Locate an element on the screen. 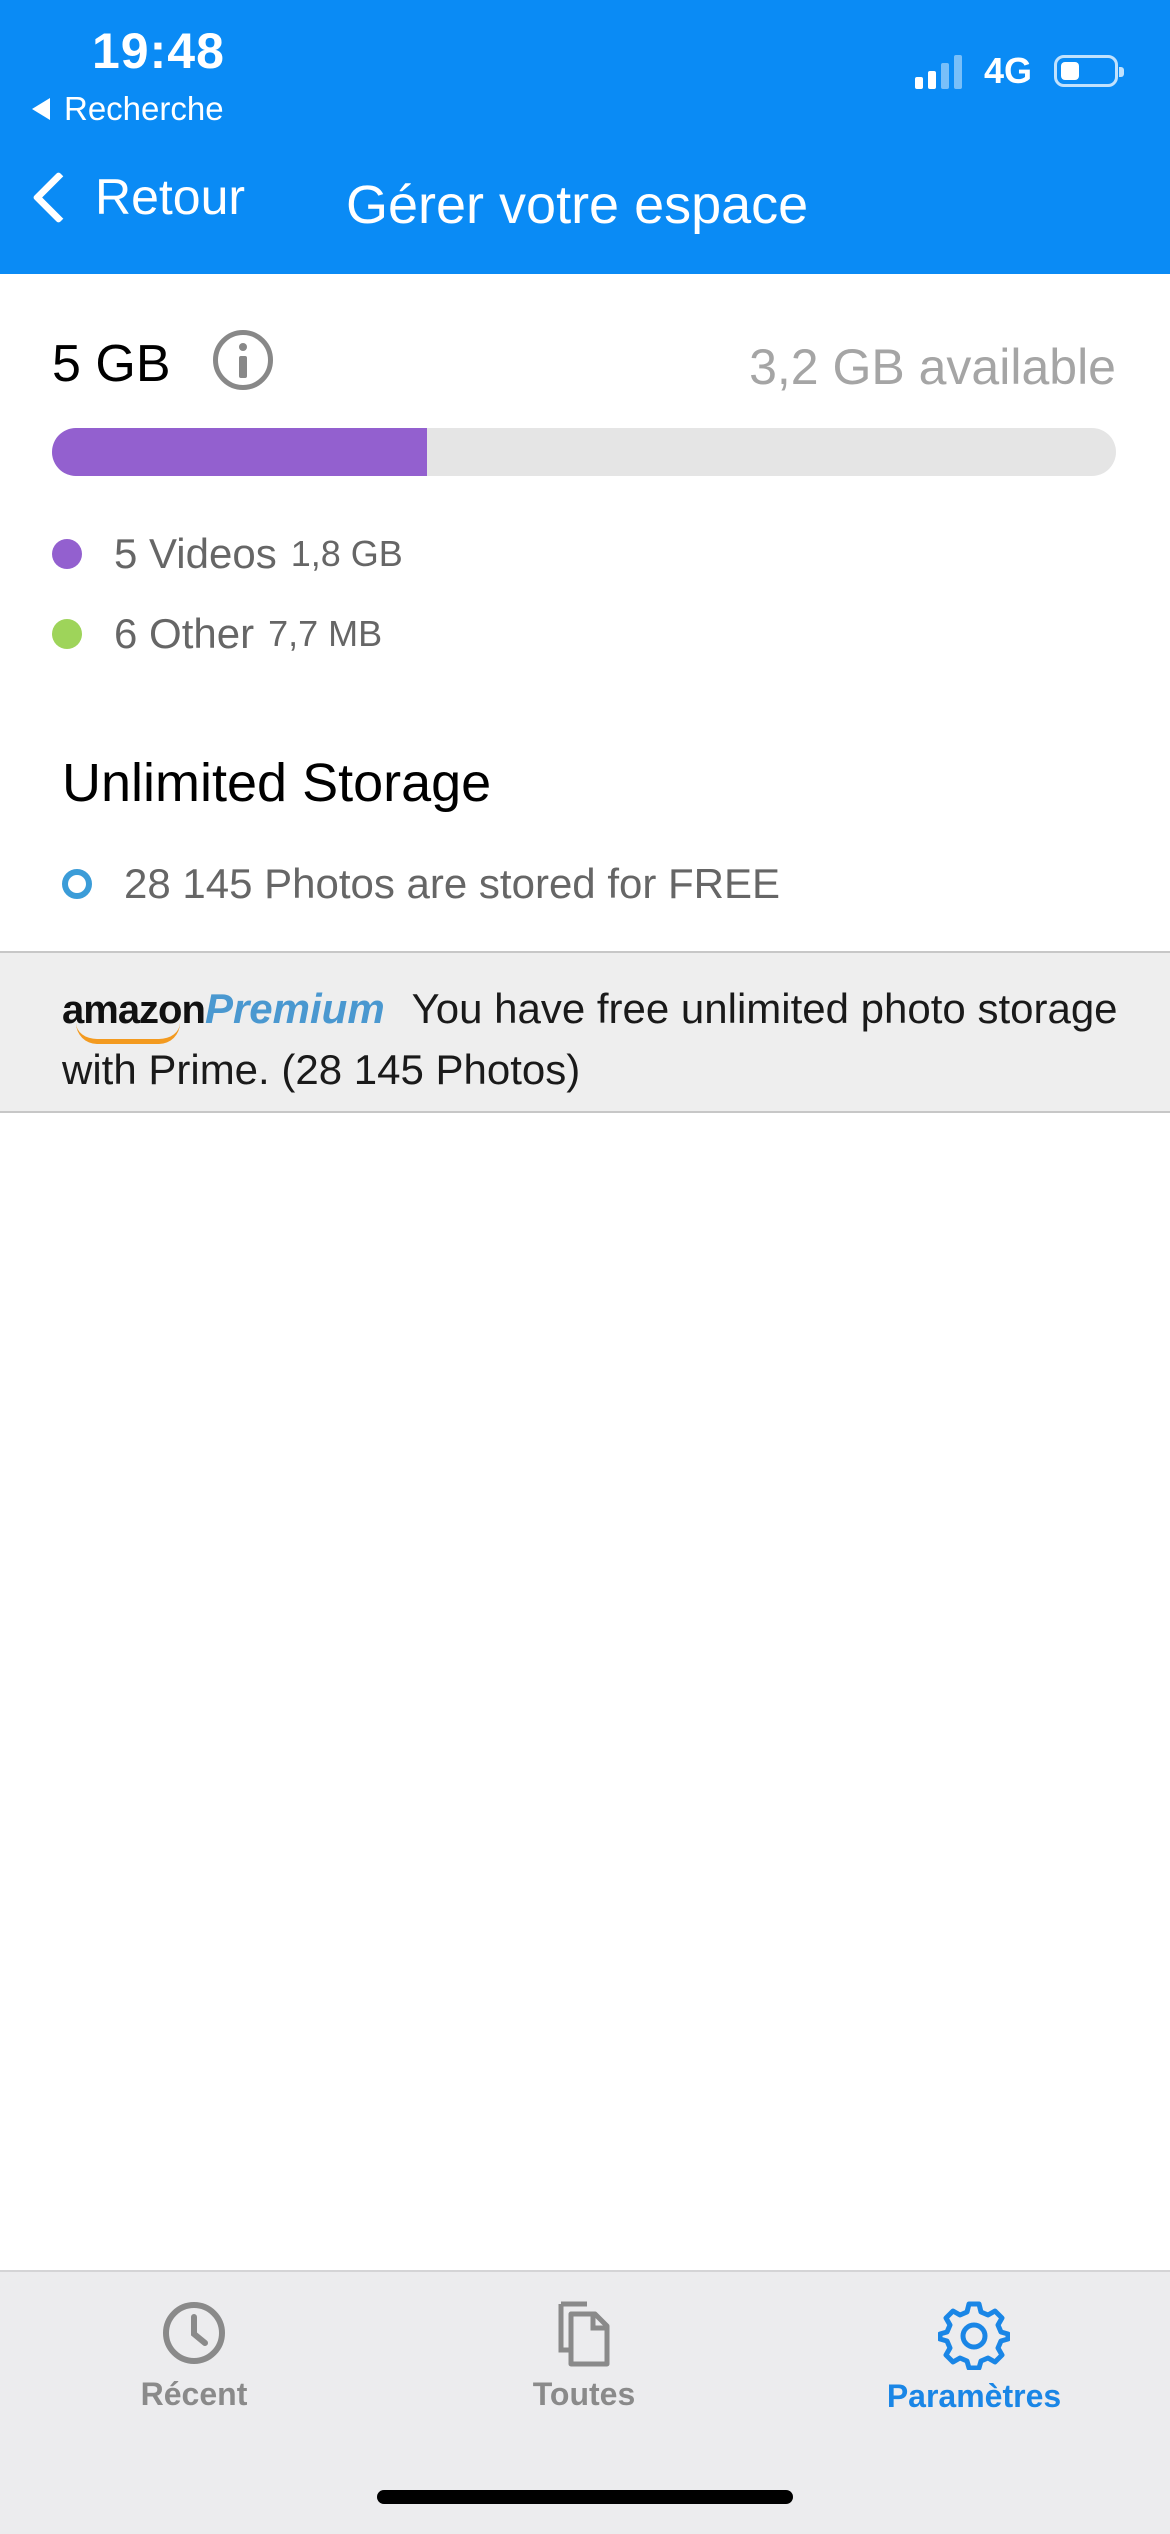  page-title: Gérer votre espace is located at coordinates (577, 205).